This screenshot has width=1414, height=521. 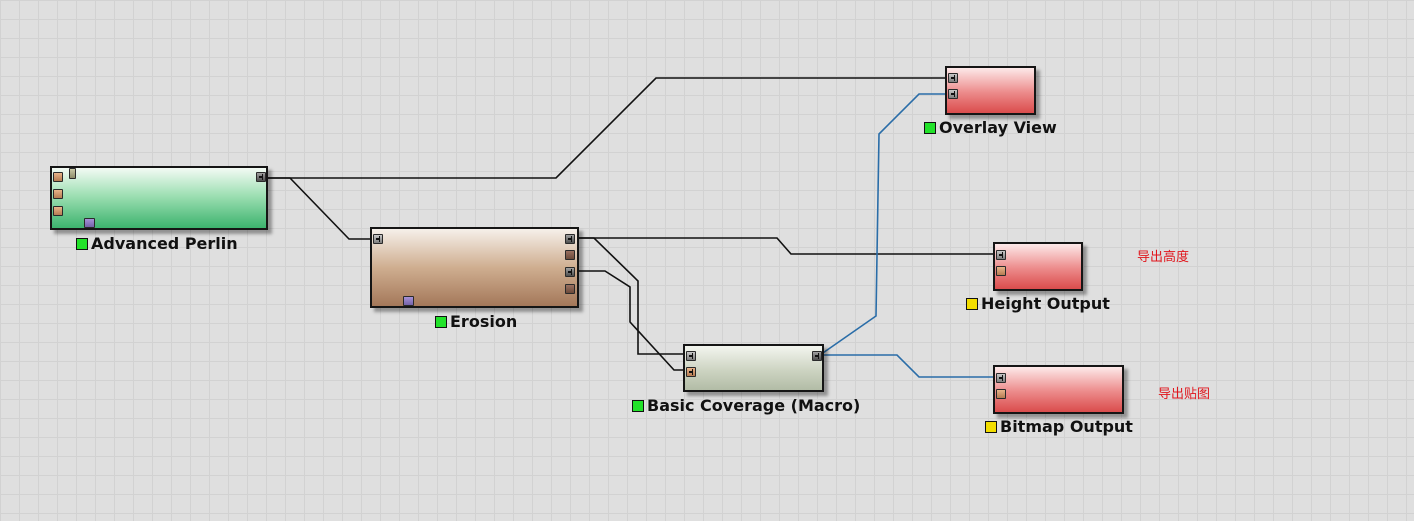 What do you see at coordinates (72, 173) in the screenshot?
I see `seed-port` at bounding box center [72, 173].